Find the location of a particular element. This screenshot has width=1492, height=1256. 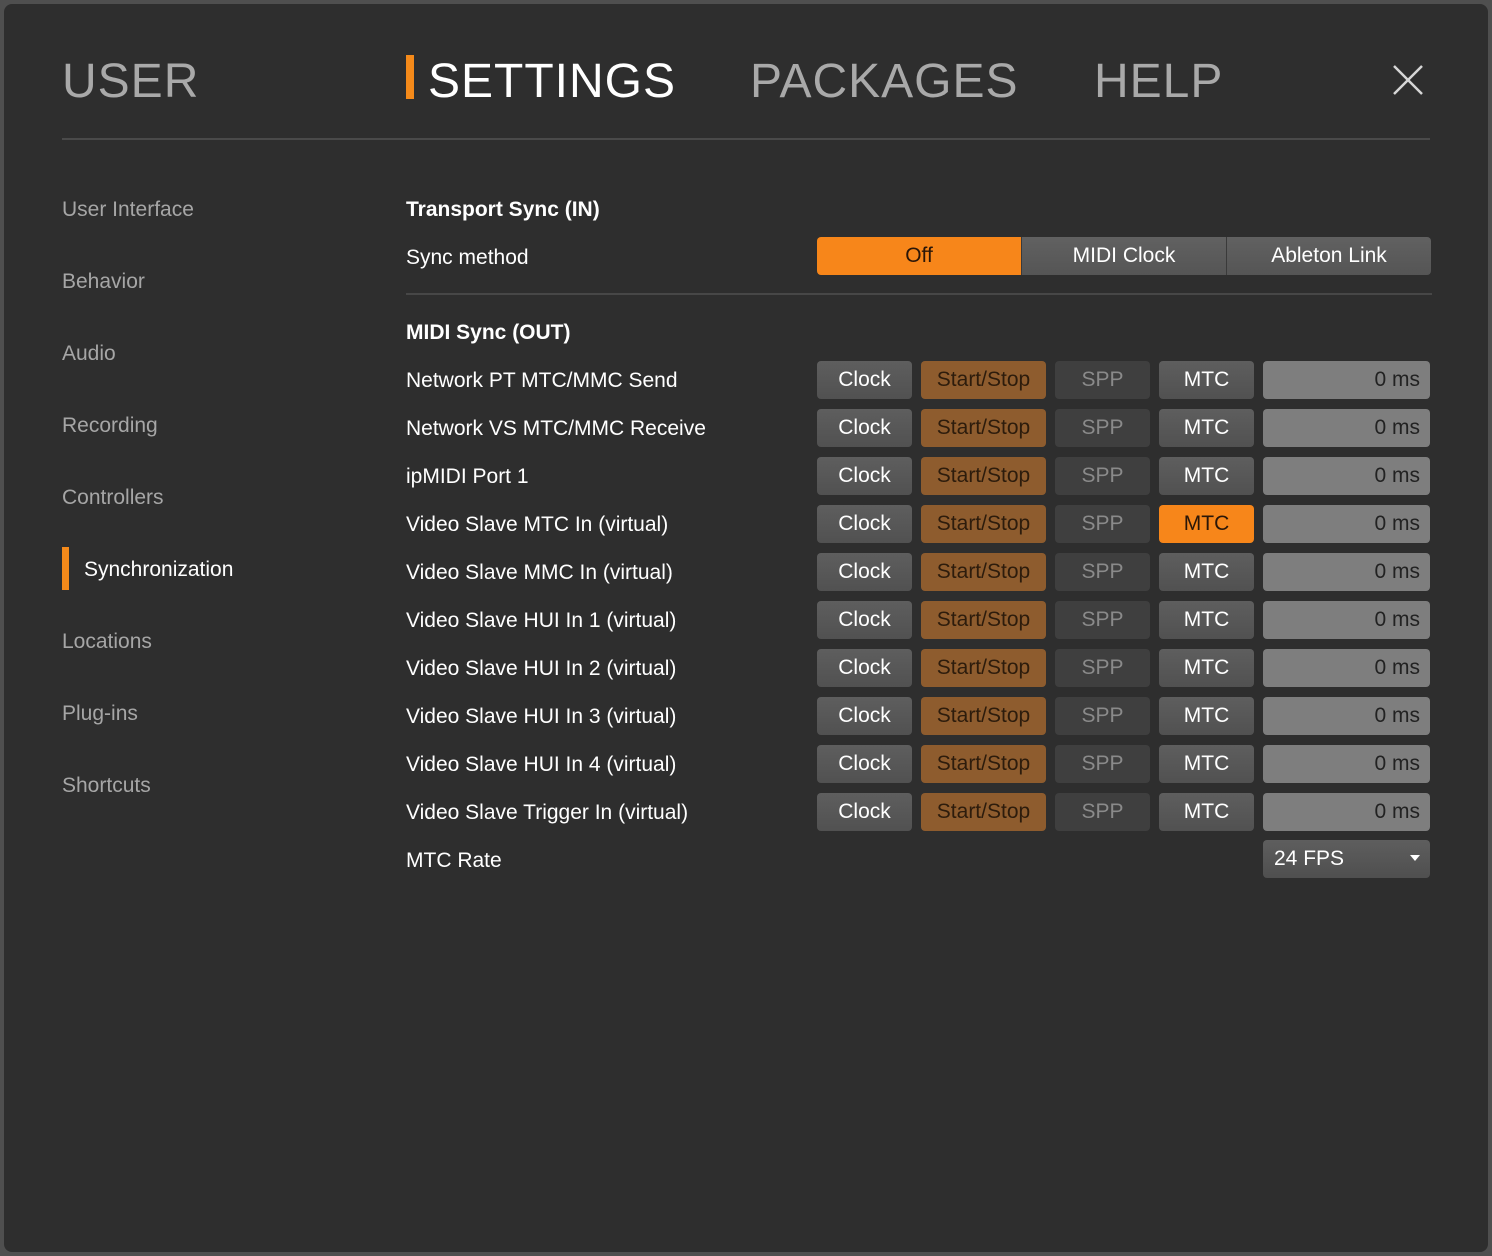

close-icon is located at coordinates (1408, 80).